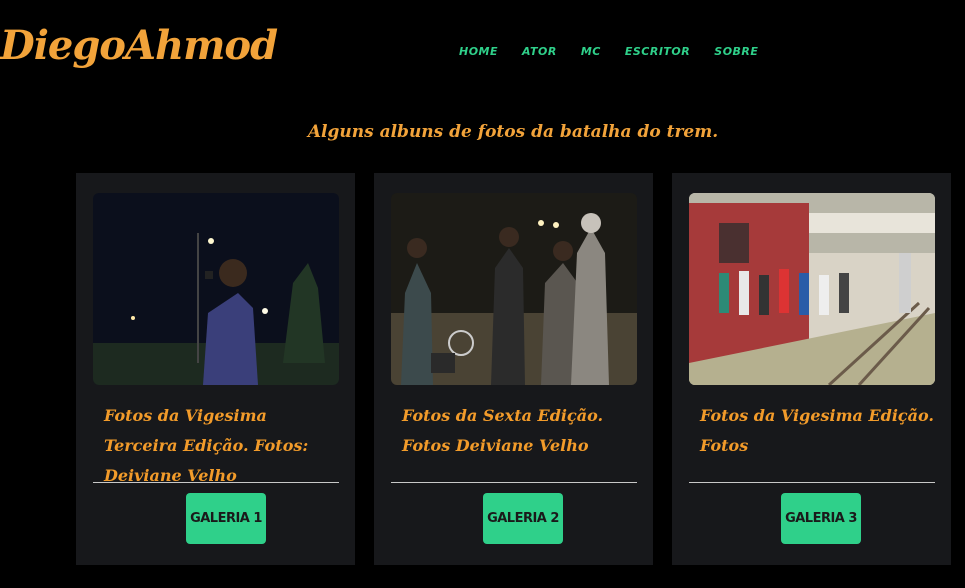 This screenshot has height=588, width=965. I want to click on nav-escritor: ESCRITOR, so click(657, 51).